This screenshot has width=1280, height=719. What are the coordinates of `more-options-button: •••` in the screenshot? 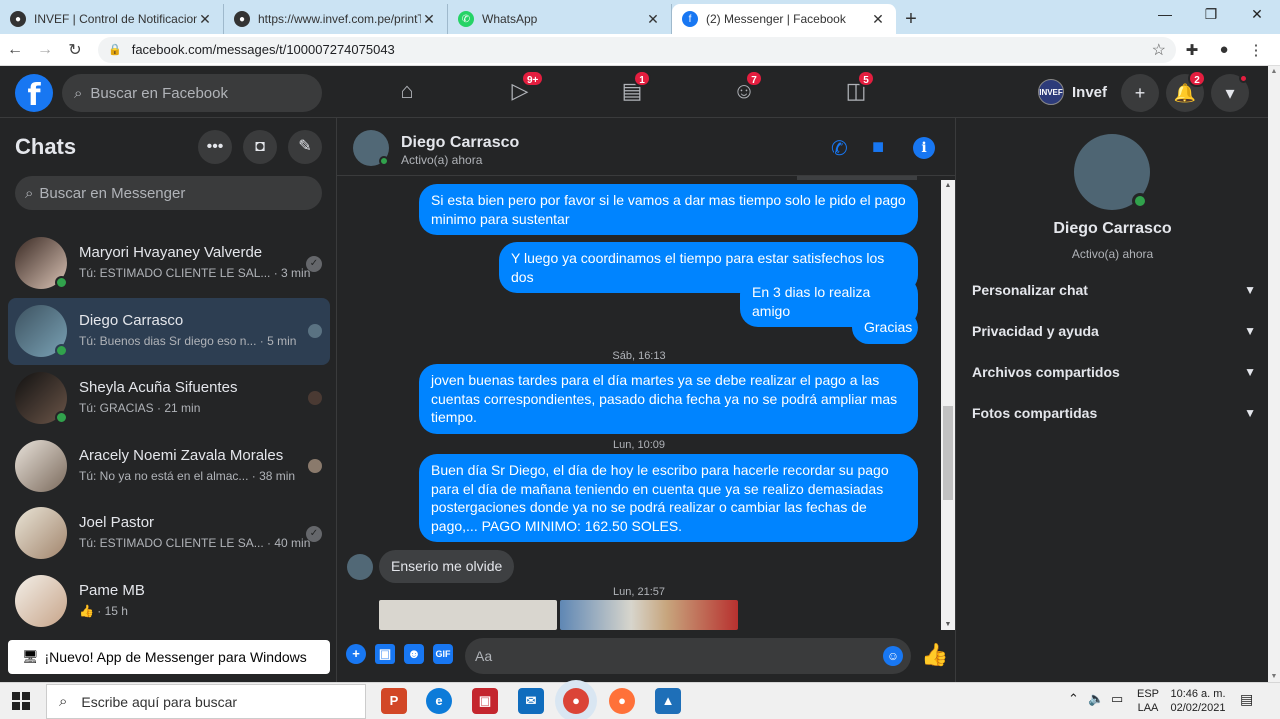 It's located at (215, 147).